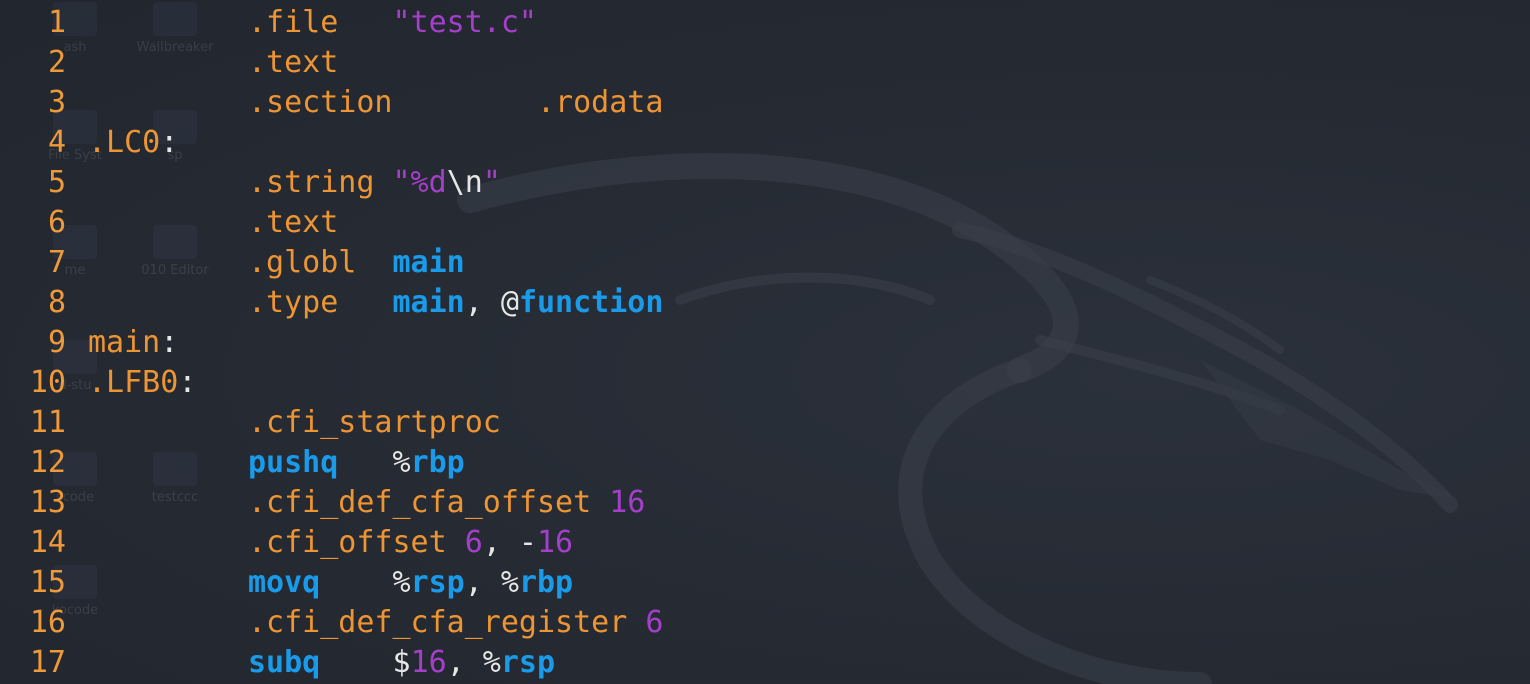  Describe the element at coordinates (365, 662) in the screenshot. I see `punctuation-token: $` at that location.